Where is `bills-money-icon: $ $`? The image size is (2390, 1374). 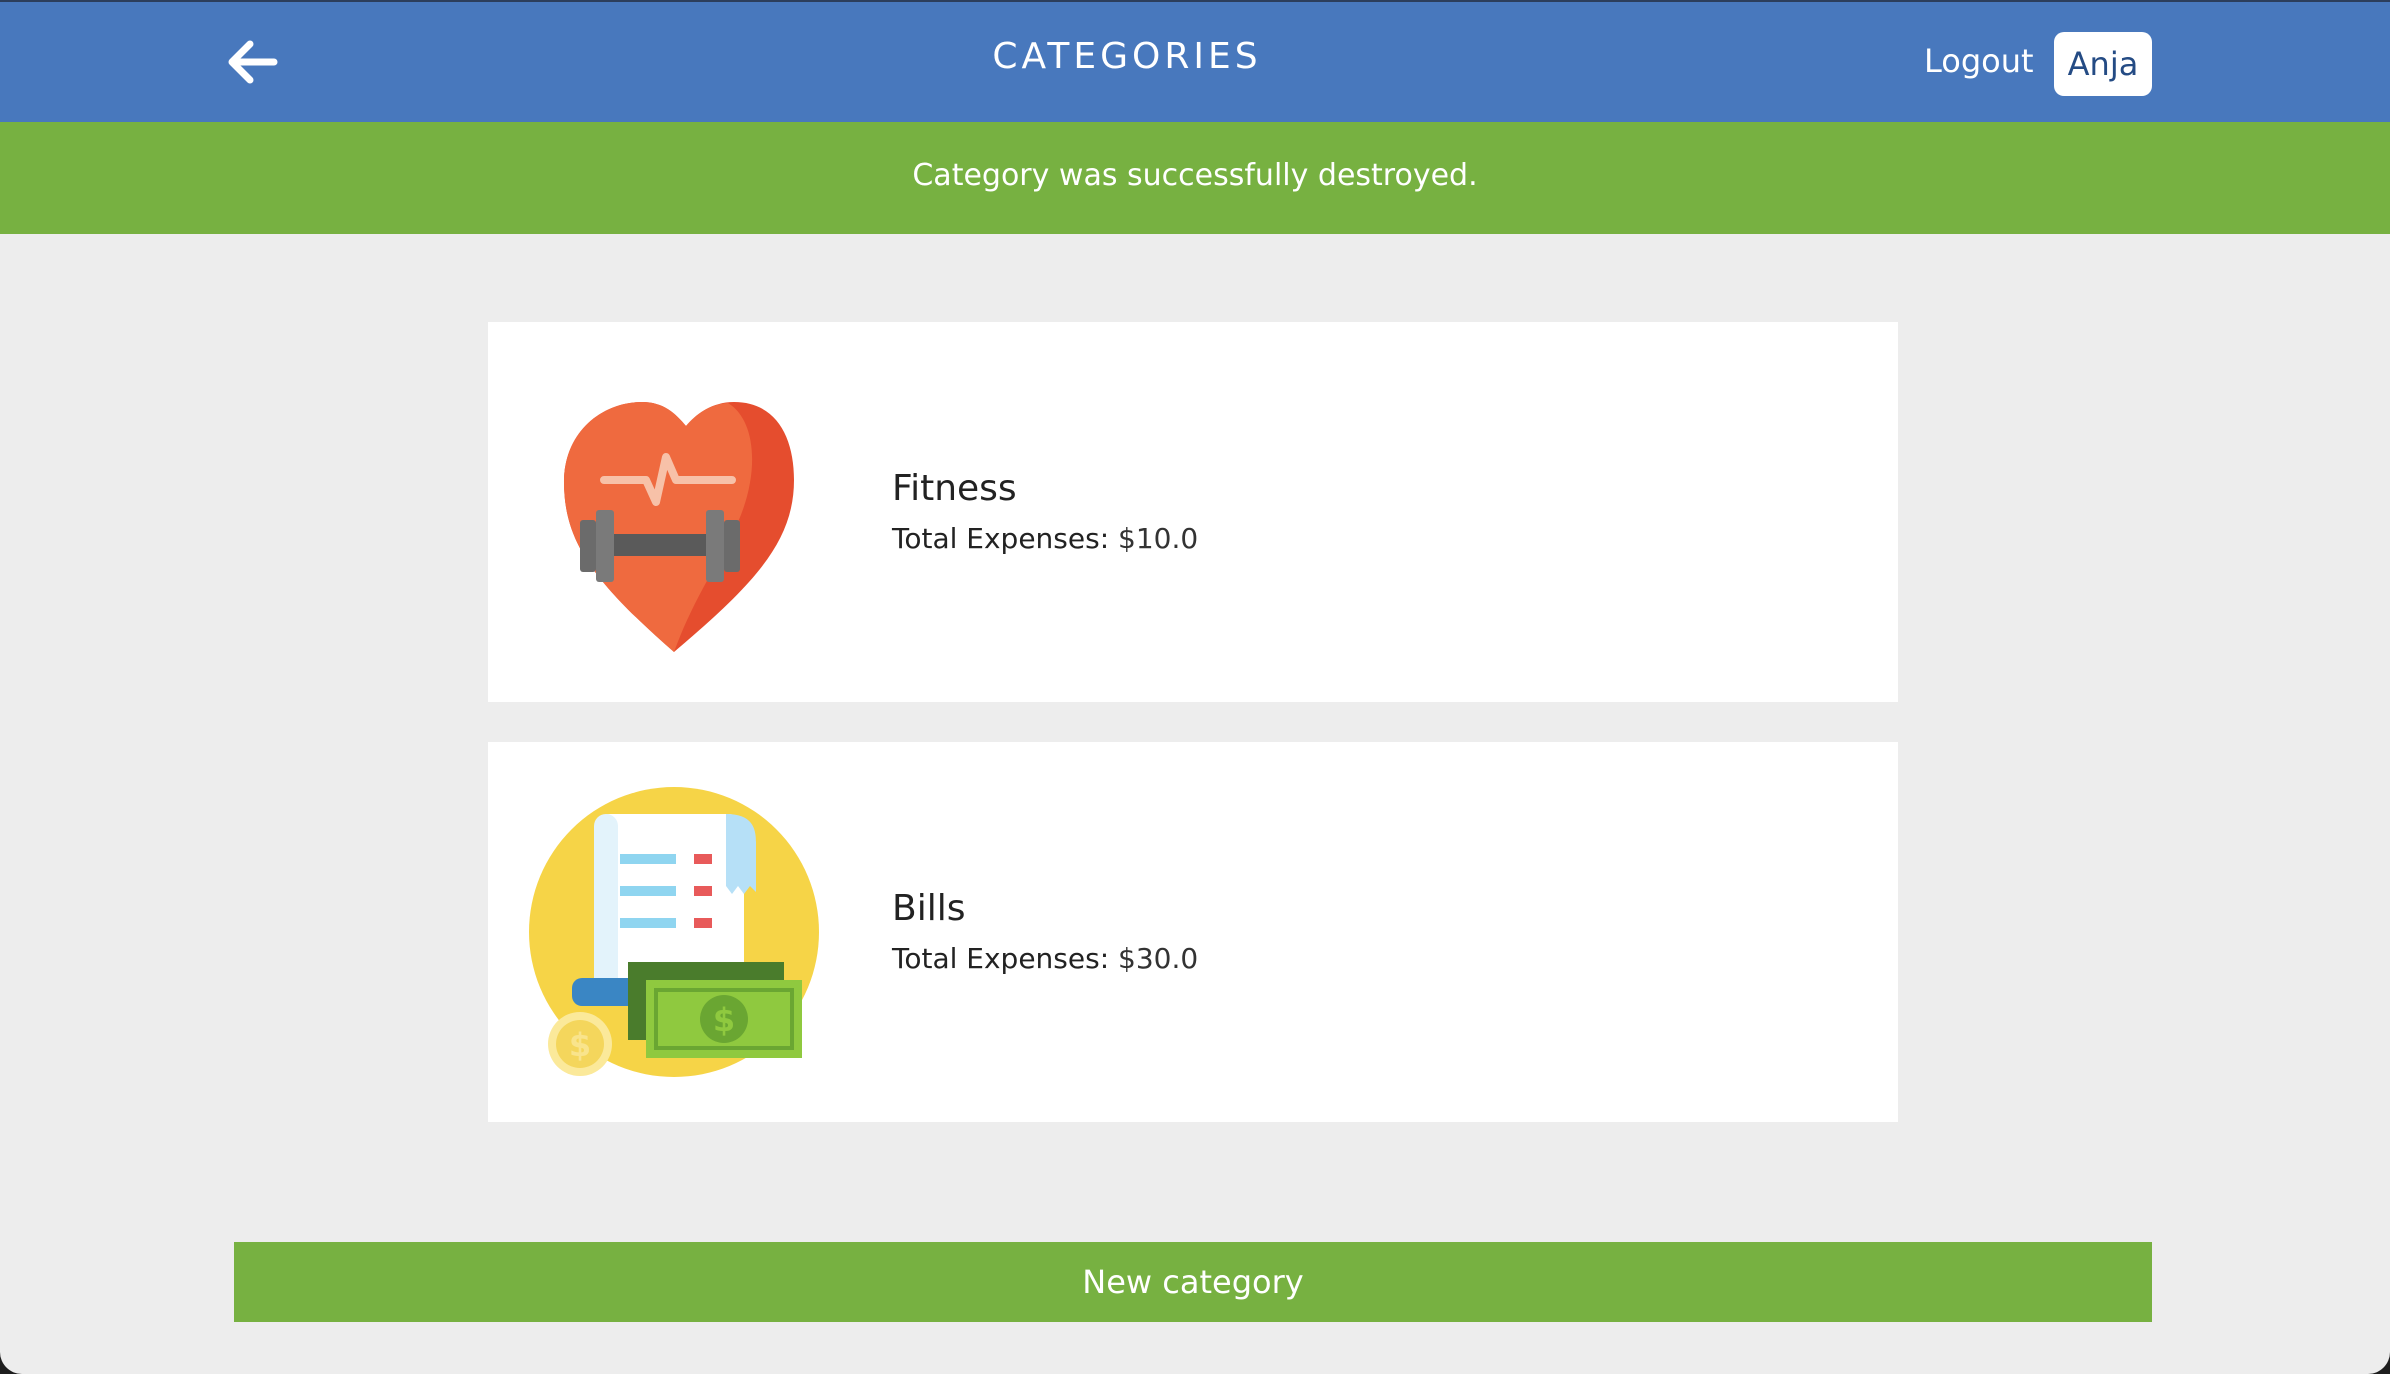
bills-money-icon: $ $ is located at coordinates (674, 932).